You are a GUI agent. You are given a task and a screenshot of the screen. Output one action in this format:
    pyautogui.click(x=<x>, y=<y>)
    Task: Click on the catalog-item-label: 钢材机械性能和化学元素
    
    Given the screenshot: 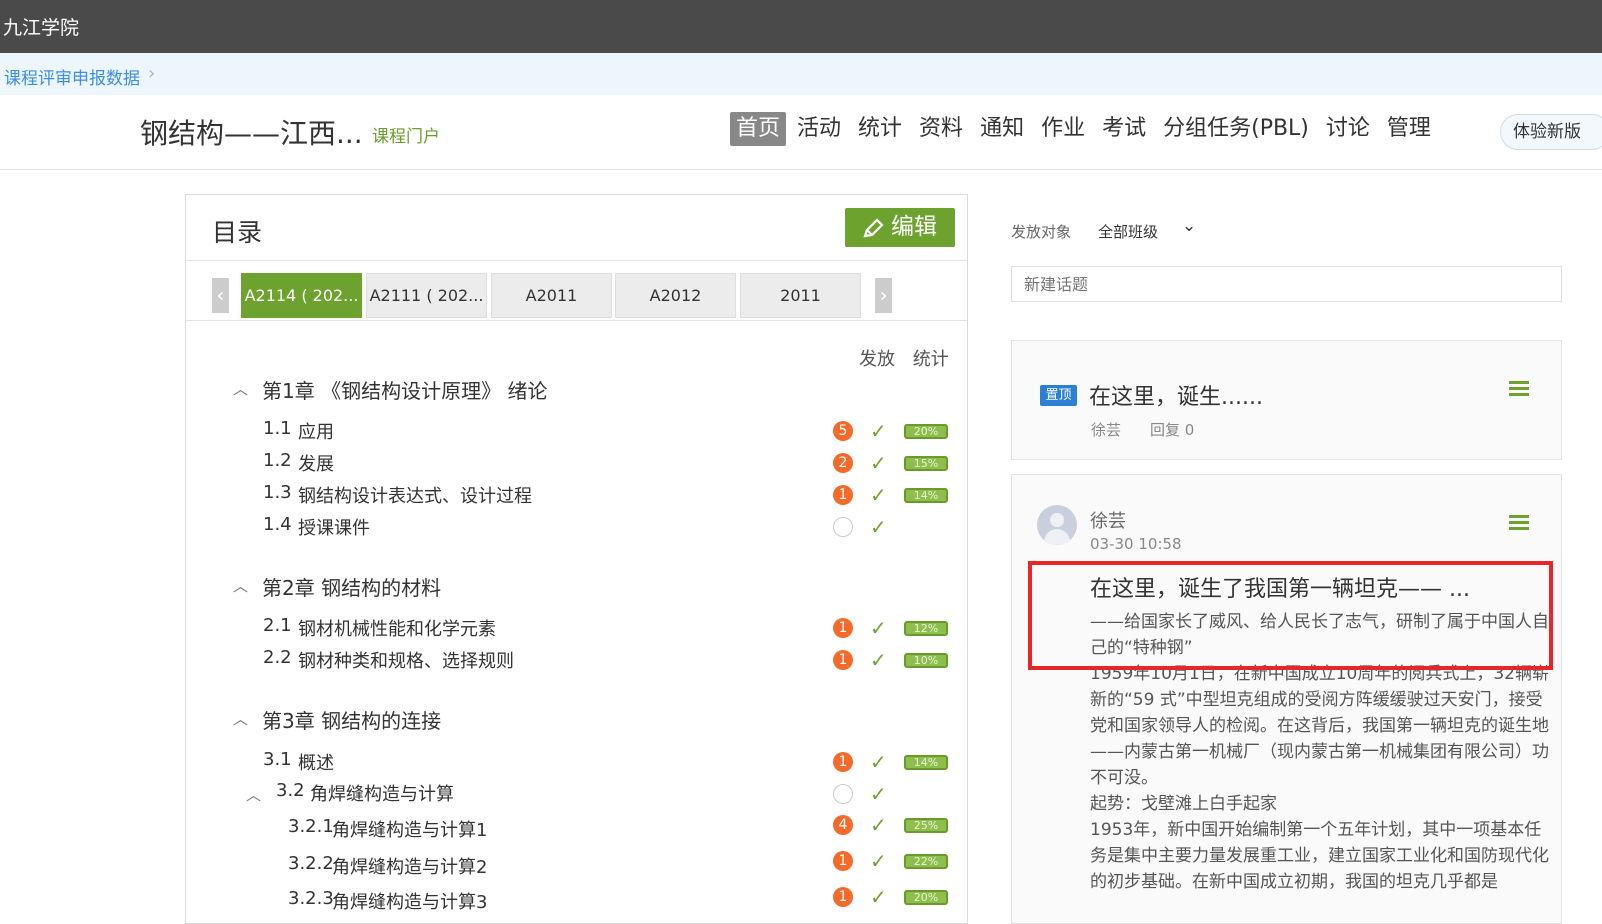 What is the action you would take?
    pyautogui.click(x=397, y=628)
    